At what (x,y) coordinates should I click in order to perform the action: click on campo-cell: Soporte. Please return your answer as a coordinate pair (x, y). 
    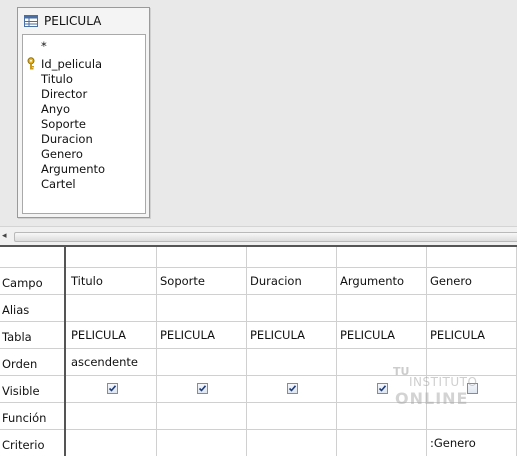
    Looking at the image, I should click on (182, 281).